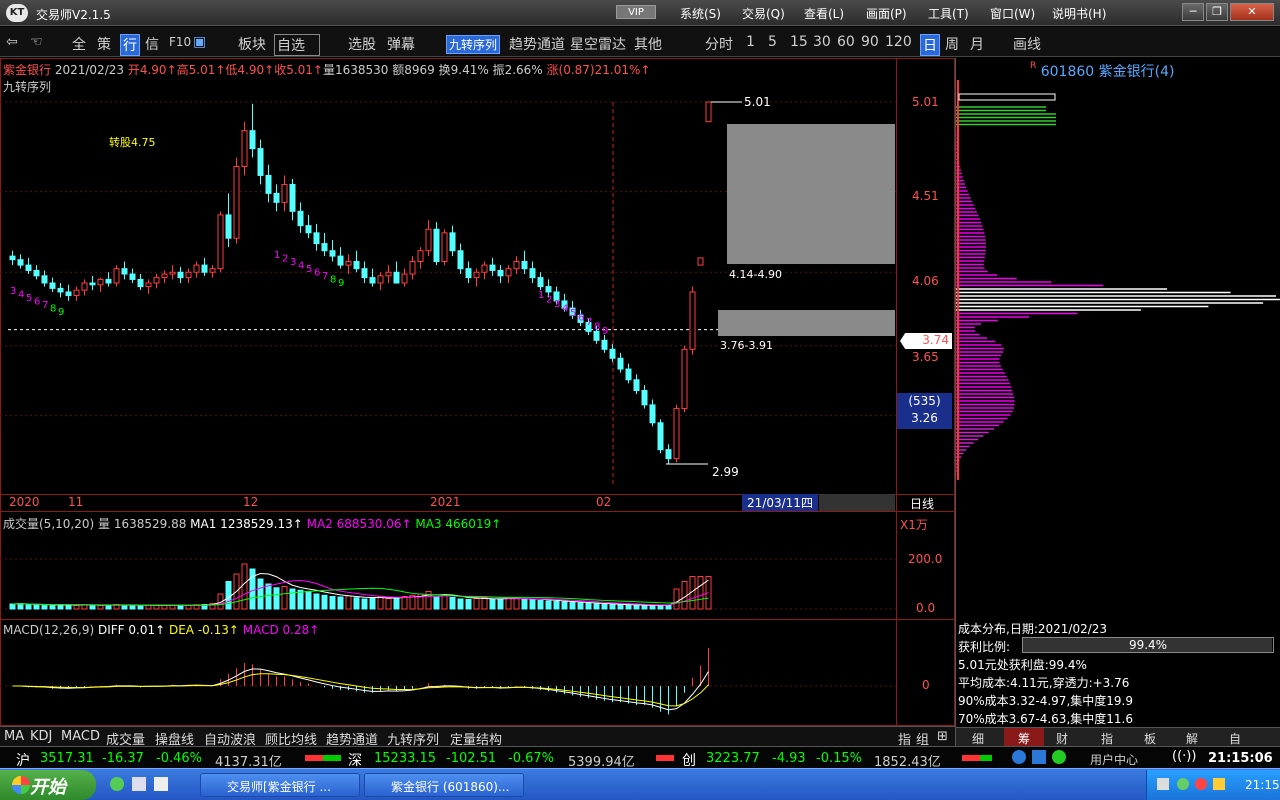 The image size is (1280, 800). What do you see at coordinates (719, 44) in the screenshot?
I see `period-timeshare: 分时` at bounding box center [719, 44].